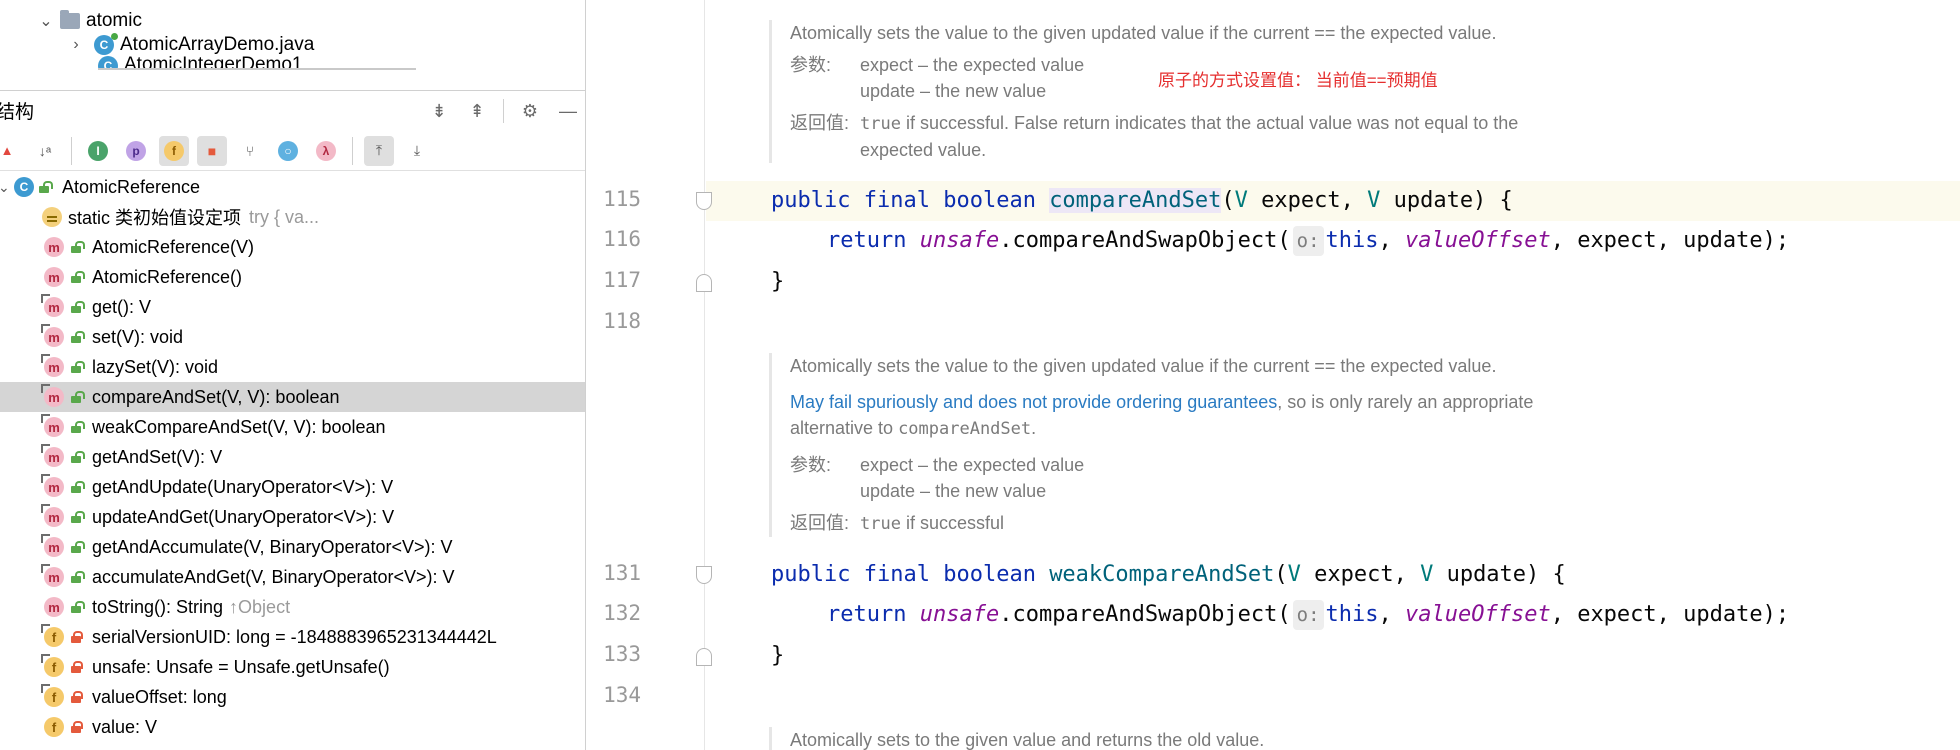 The height and width of the screenshot is (750, 1960). Describe the element at coordinates (108, 62) in the screenshot. I see `class-icon: C` at that location.